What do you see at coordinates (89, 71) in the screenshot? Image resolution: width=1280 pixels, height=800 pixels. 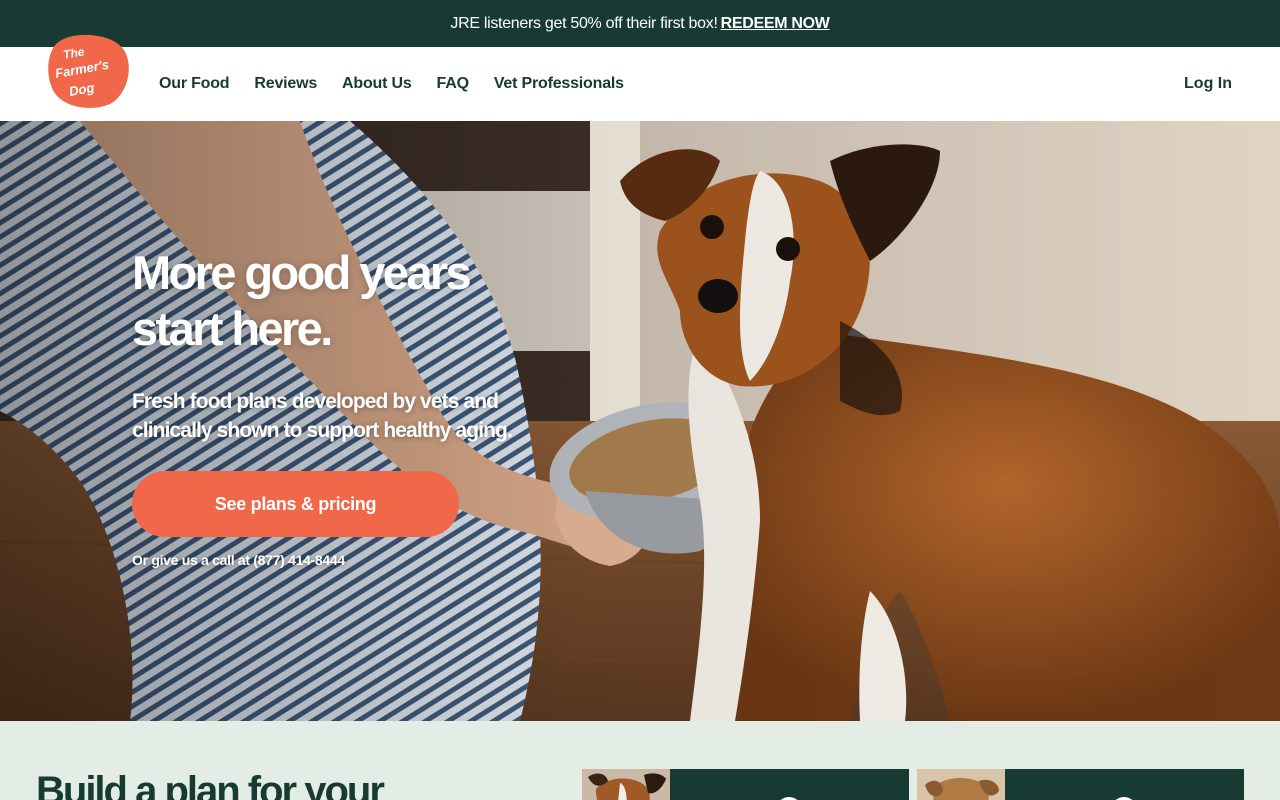 I see `farmers-dog-logo: The Farmer's Dog` at bounding box center [89, 71].